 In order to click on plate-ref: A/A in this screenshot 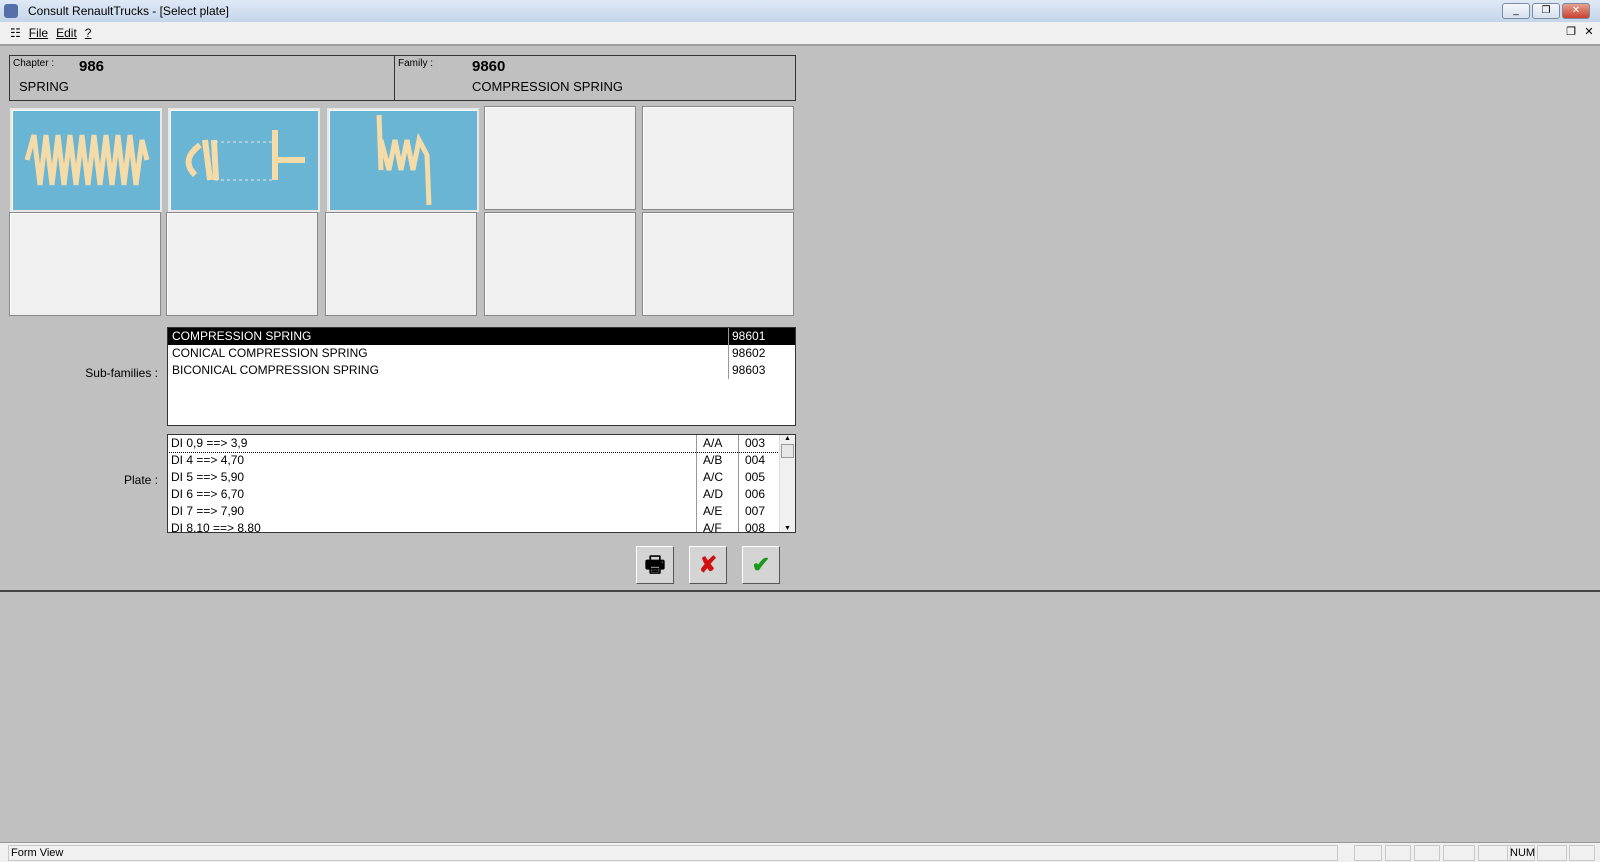, I will do `click(717, 443)`.